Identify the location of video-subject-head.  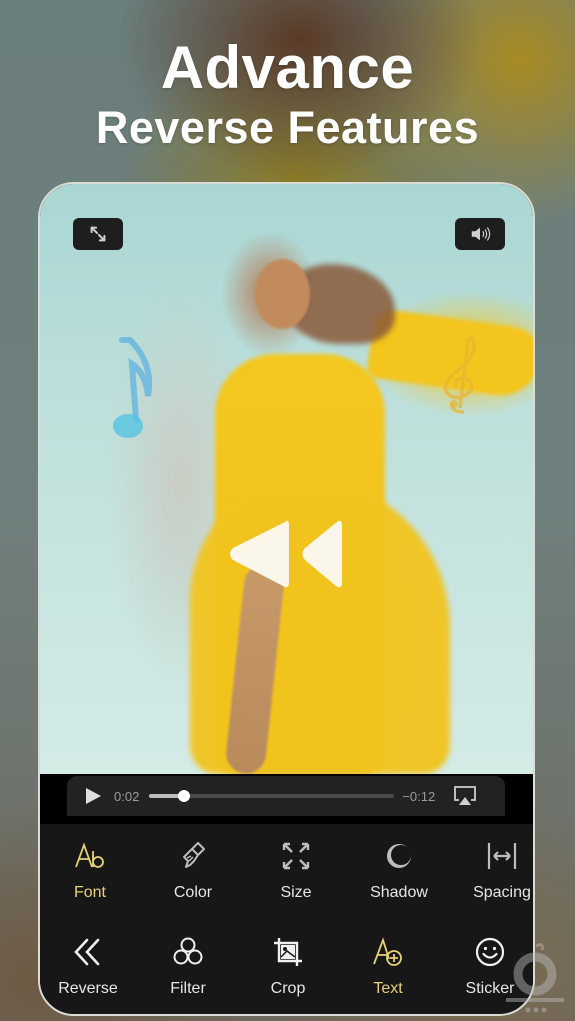
(282, 294).